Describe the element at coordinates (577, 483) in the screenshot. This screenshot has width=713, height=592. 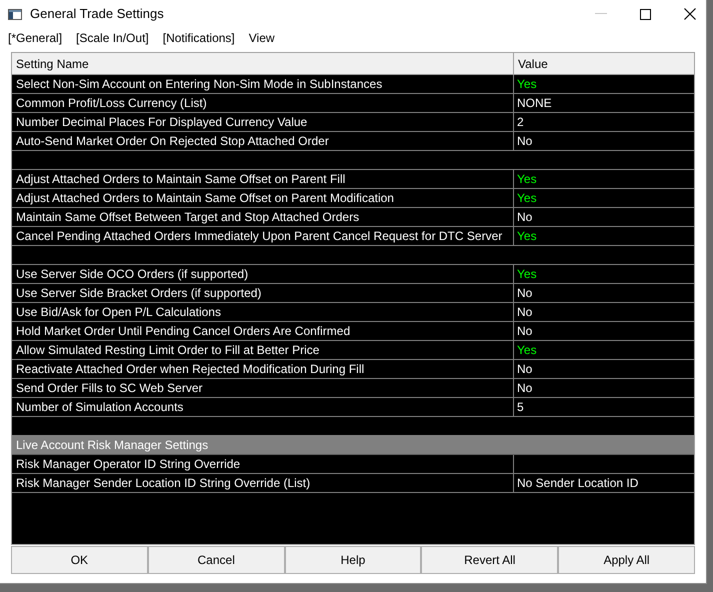
I see `table-cell-text: No Sender Location ID` at that location.